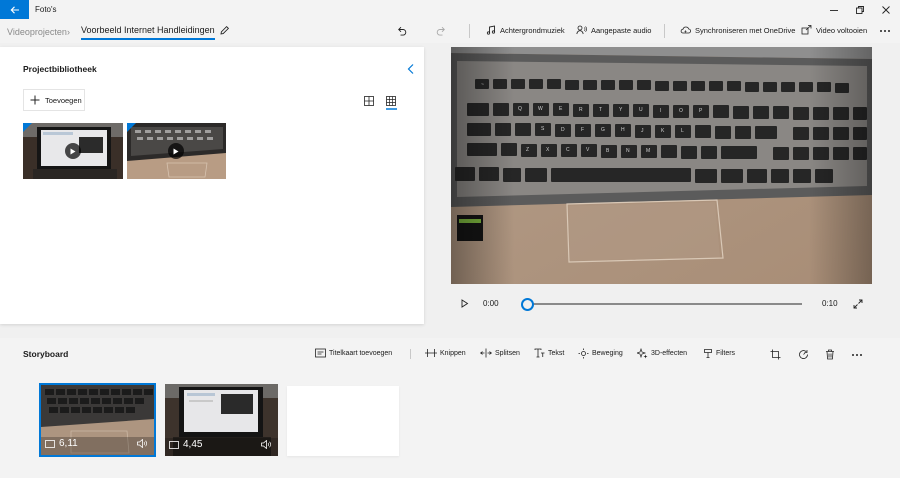  What do you see at coordinates (607, 353) in the screenshot?
I see `motion-label: Beweging` at bounding box center [607, 353].